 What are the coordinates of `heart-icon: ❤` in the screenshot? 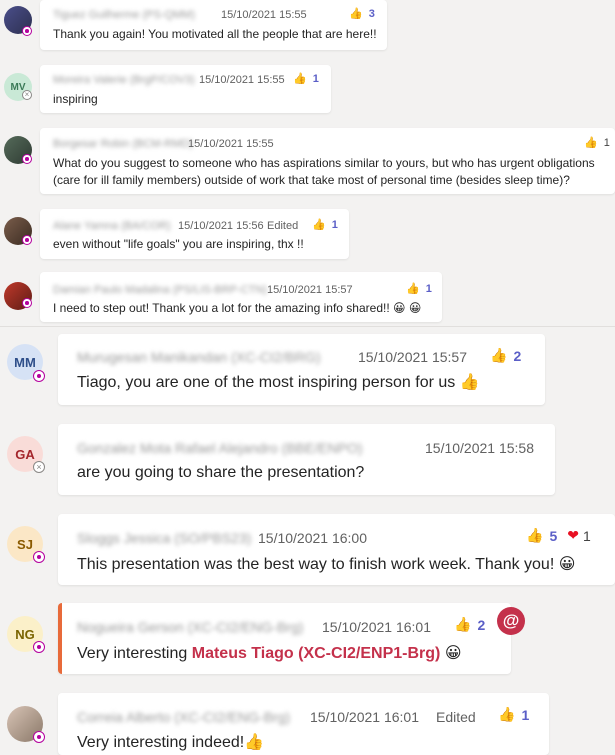 It's located at (573, 535).